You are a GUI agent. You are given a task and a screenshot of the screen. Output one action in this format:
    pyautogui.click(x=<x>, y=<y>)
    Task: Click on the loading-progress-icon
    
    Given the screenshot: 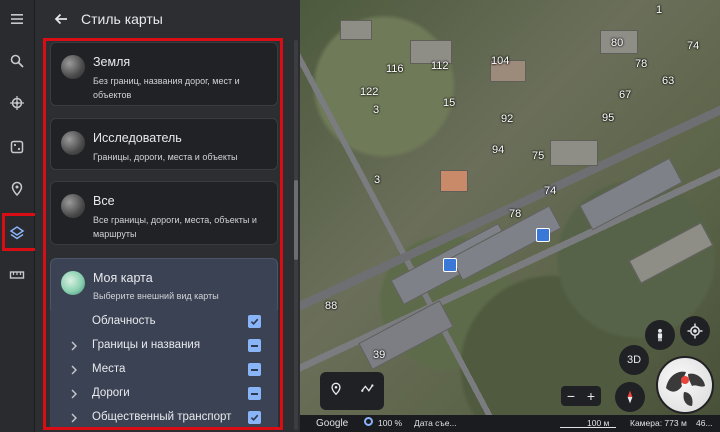 What is the action you would take?
    pyautogui.click(x=368, y=421)
    